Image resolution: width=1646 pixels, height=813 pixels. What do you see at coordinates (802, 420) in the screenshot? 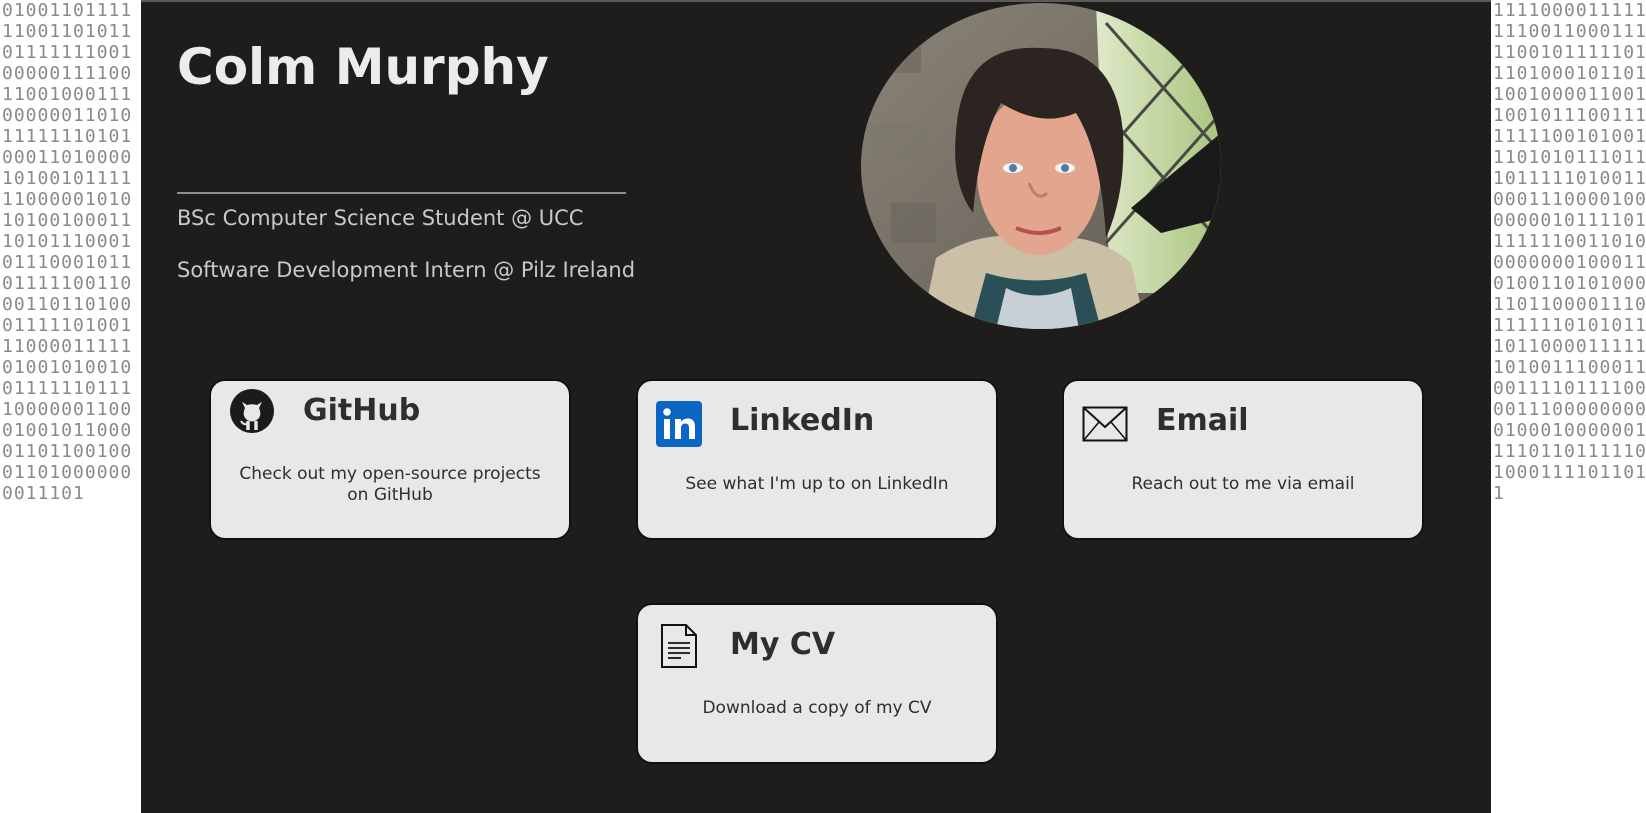
I see `linkedin-card-title: LinkedIn` at bounding box center [802, 420].